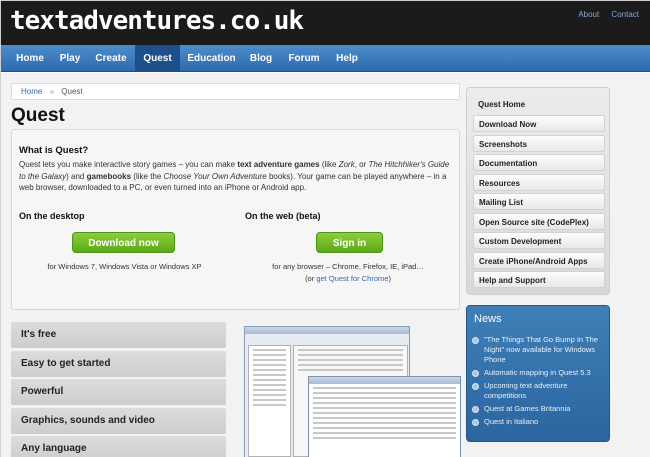 This screenshot has height=457, width=650. What do you see at coordinates (54, 150) in the screenshot?
I see `what-is-quest-heading: What is Quest?` at bounding box center [54, 150].